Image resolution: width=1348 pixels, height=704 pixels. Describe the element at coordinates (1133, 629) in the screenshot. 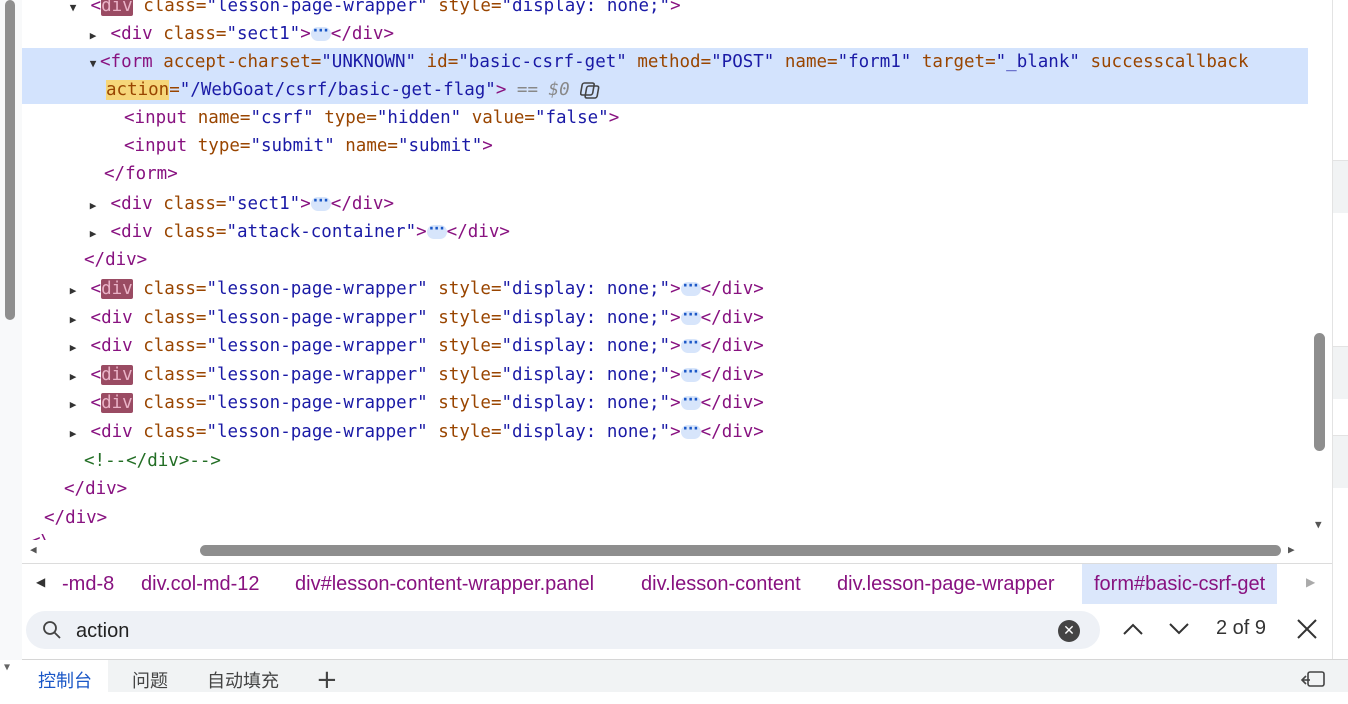

I see `previous-match-icon` at that location.